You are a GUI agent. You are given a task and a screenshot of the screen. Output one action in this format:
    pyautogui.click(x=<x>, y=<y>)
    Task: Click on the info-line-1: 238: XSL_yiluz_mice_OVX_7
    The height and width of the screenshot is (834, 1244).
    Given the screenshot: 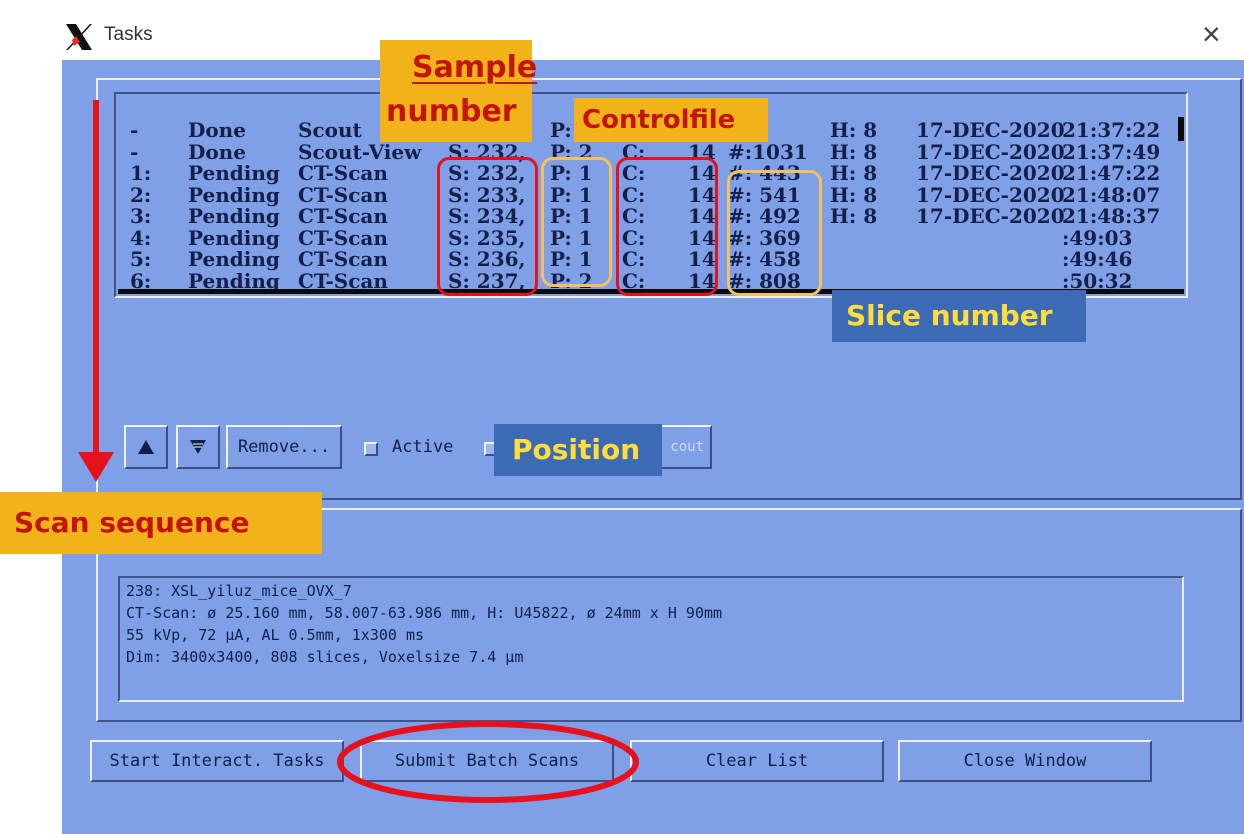 What is the action you would take?
    pyautogui.click(x=239, y=591)
    